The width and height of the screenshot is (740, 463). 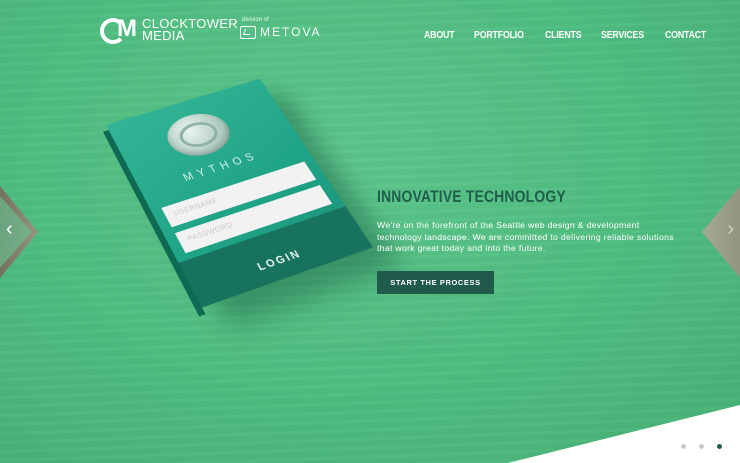 I want to click on metova-division: division of METOVA, so click(x=281, y=28).